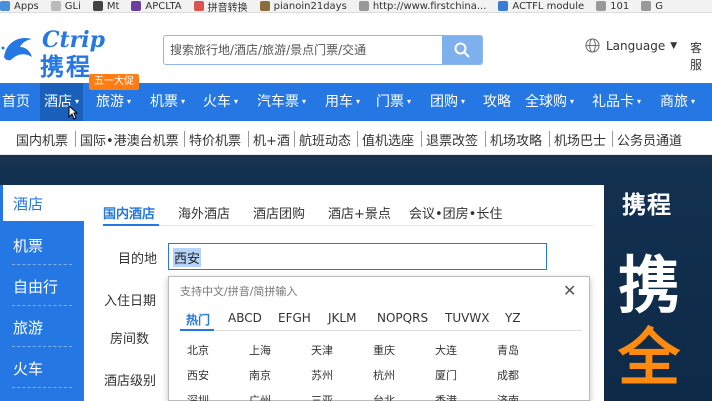  Describe the element at coordinates (447, 102) in the screenshot. I see `nav-groupbuy: 团购 ▾` at that location.